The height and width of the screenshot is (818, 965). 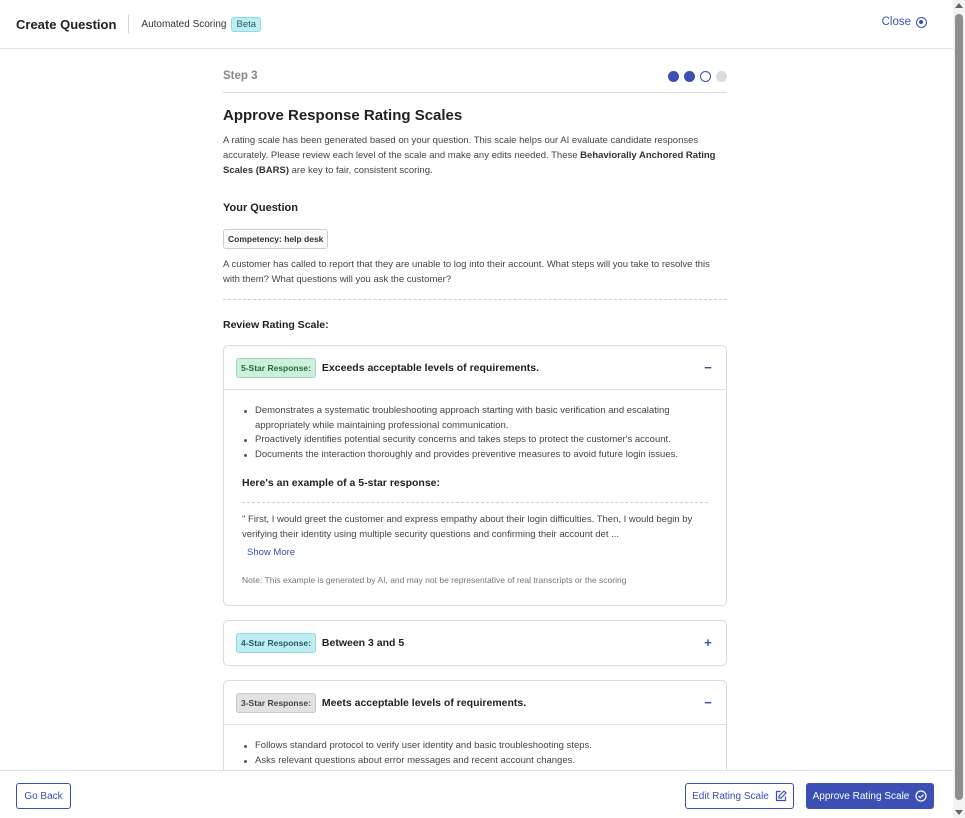 I want to click on show-more-link: Show More, so click(x=271, y=552).